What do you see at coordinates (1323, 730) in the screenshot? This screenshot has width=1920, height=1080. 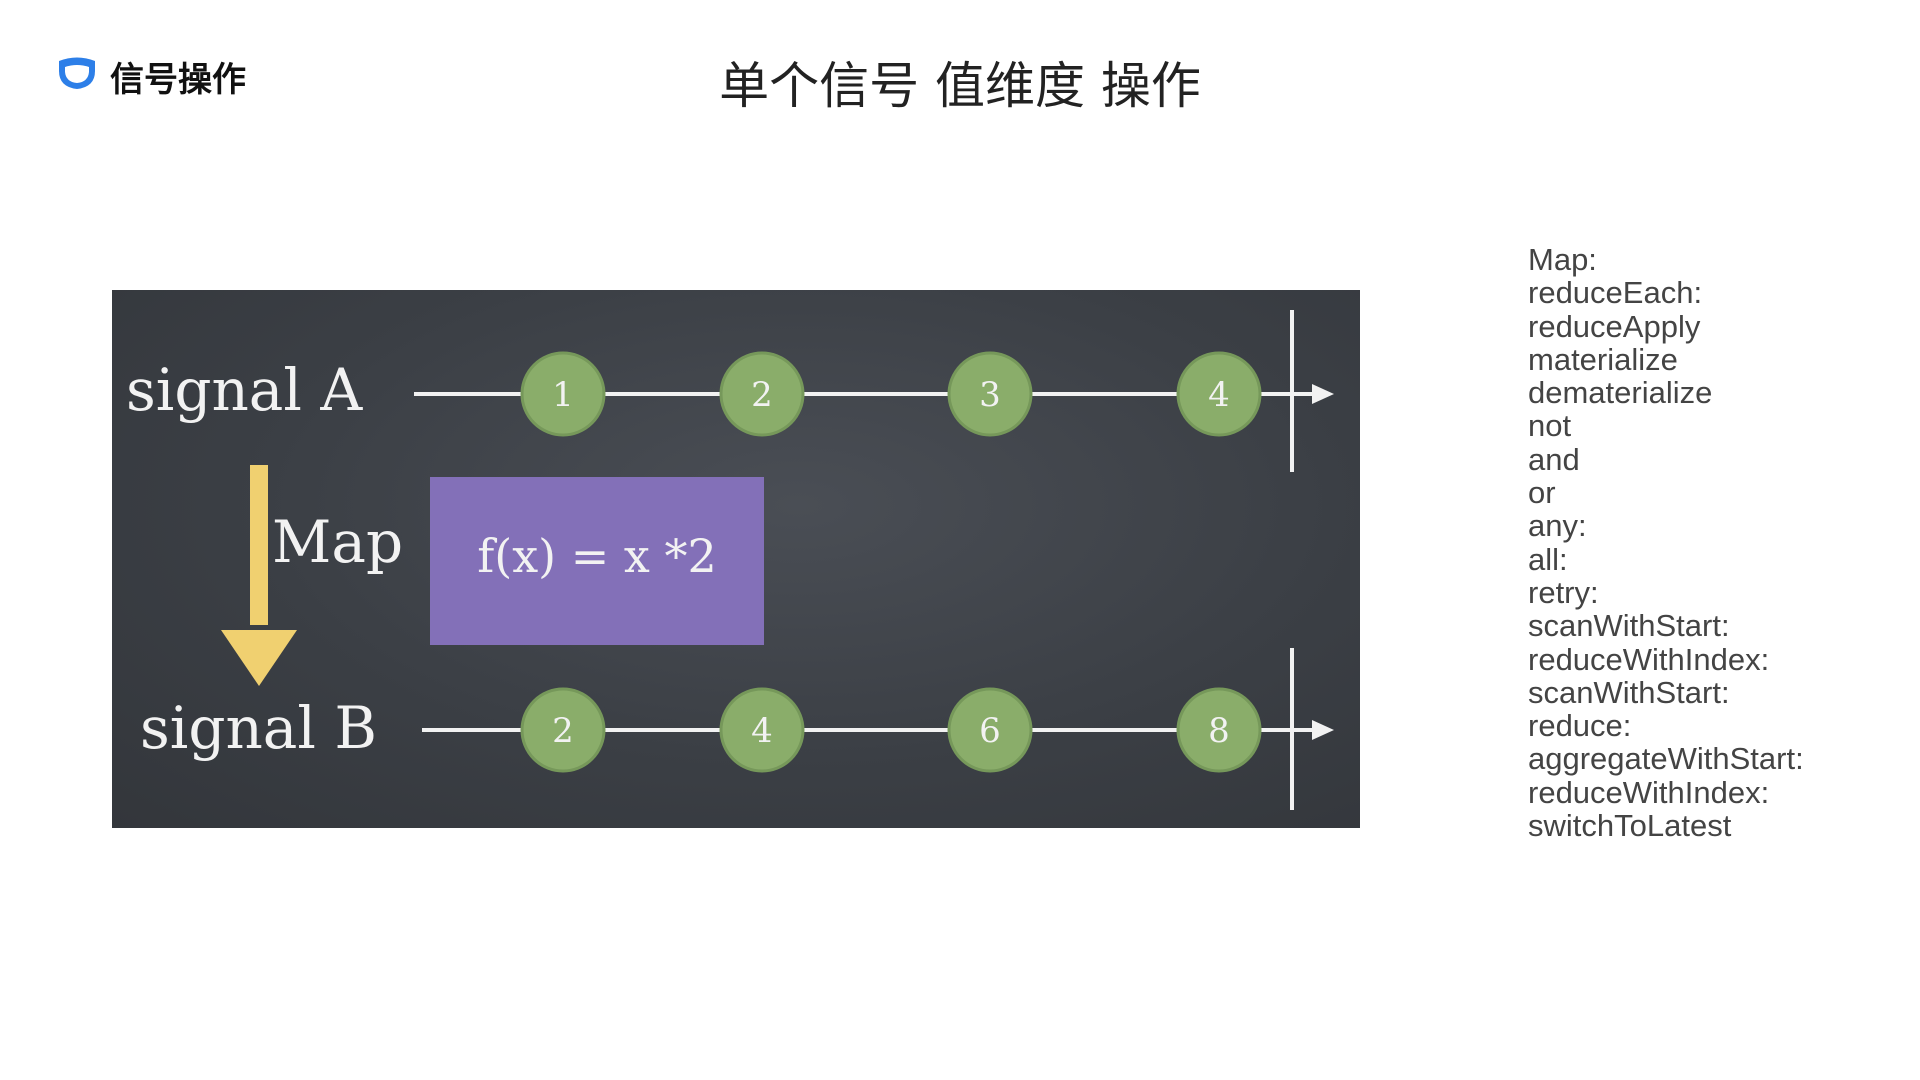 I see `signal-b-arrowhead-icon` at bounding box center [1323, 730].